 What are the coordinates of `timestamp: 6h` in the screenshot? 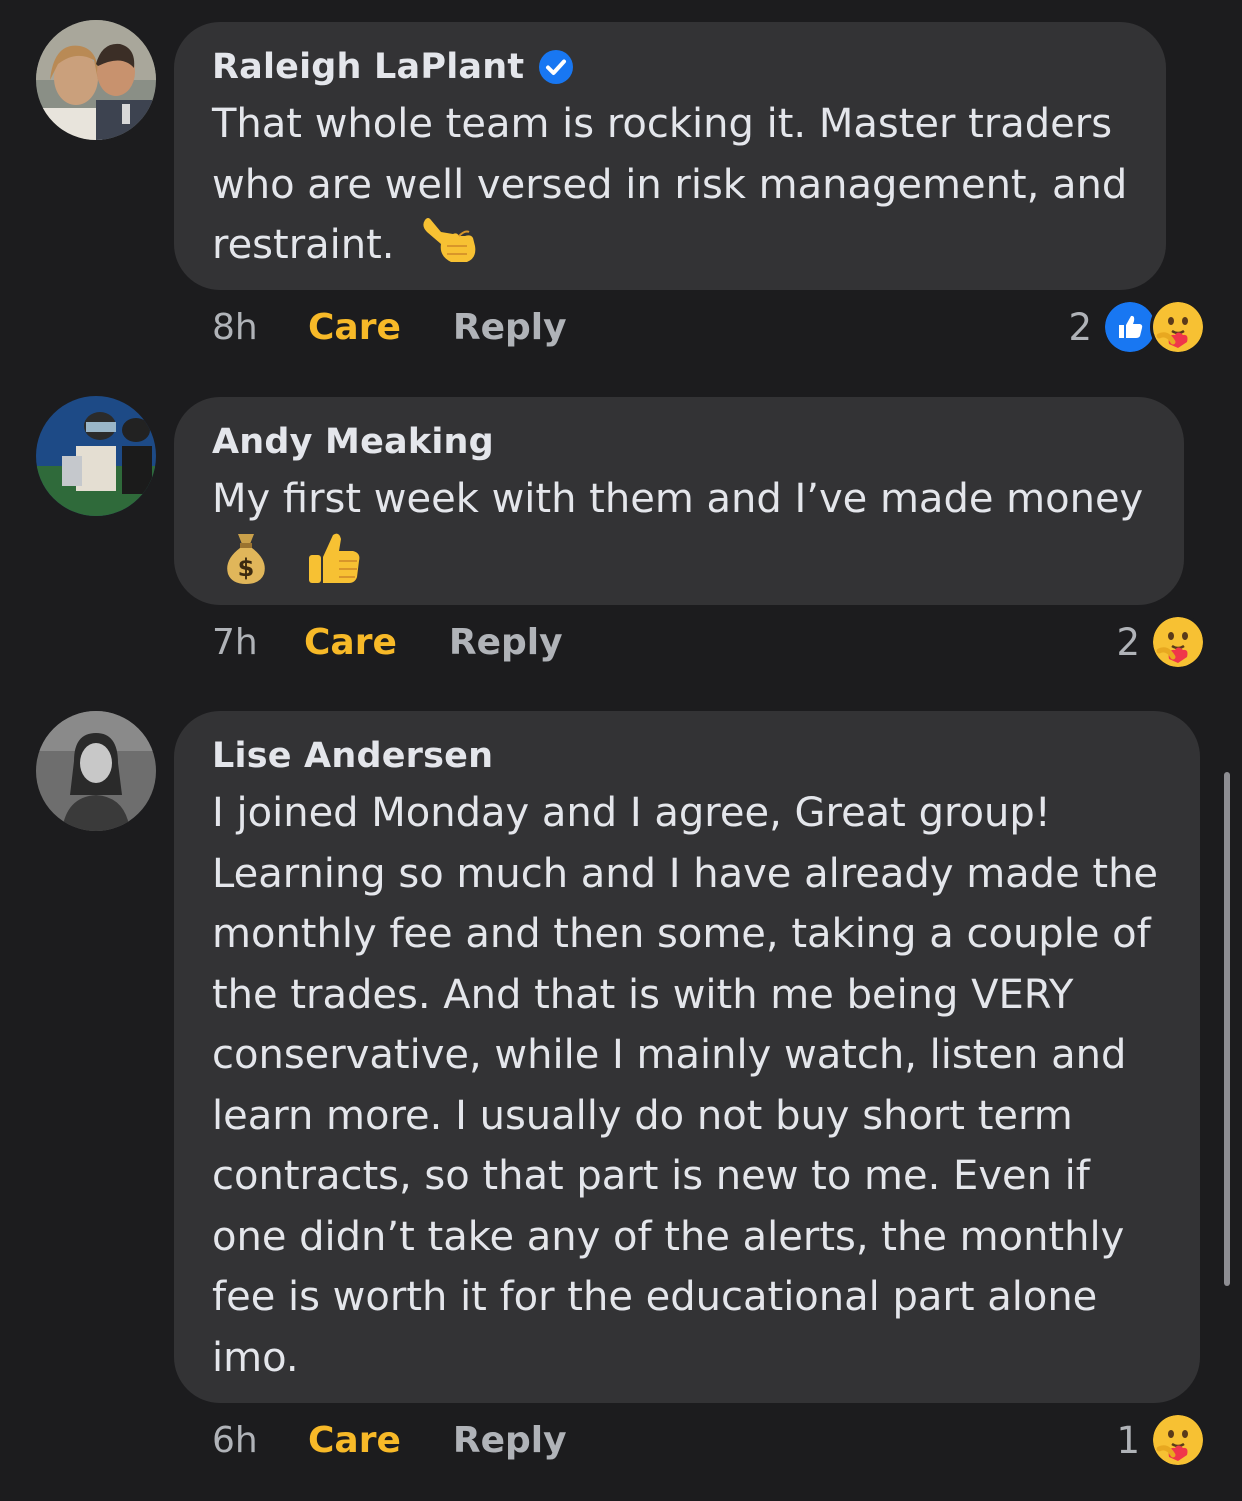 It's located at (260, 1440).